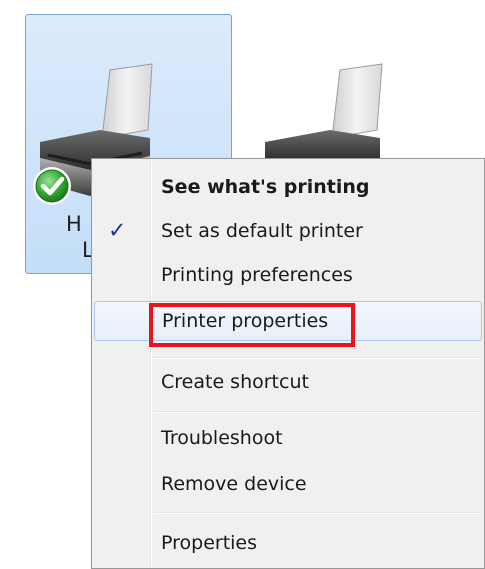 The image size is (485, 569). I want to click on menu-item-create-shortcut: Create shortcut, so click(288, 382).